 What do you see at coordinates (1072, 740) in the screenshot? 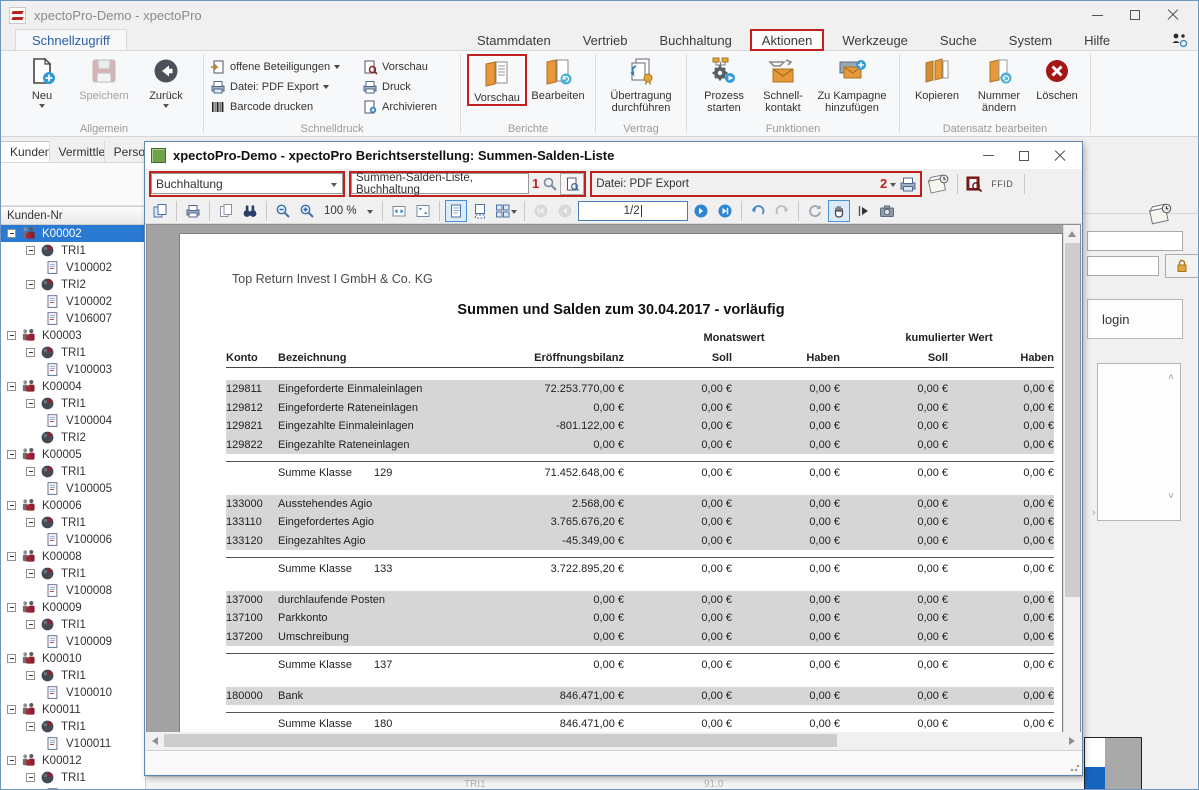
I see `scrollbar-right-arrow` at bounding box center [1072, 740].